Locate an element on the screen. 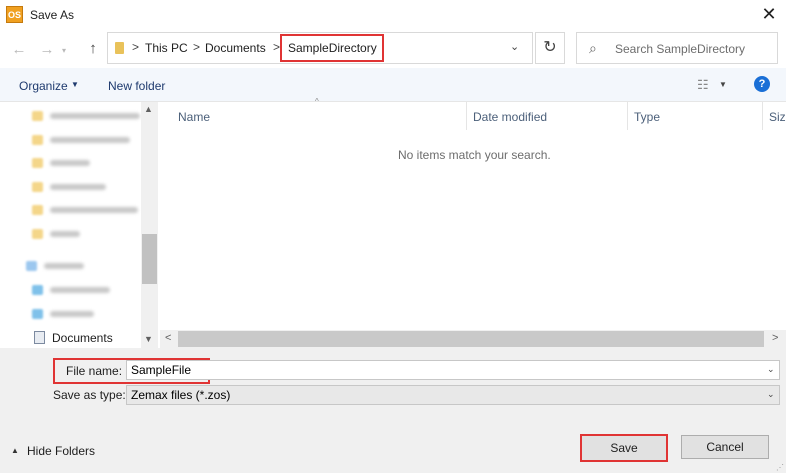 The height and width of the screenshot is (473, 786). save-type-label: Save as type: is located at coordinates (89, 395).